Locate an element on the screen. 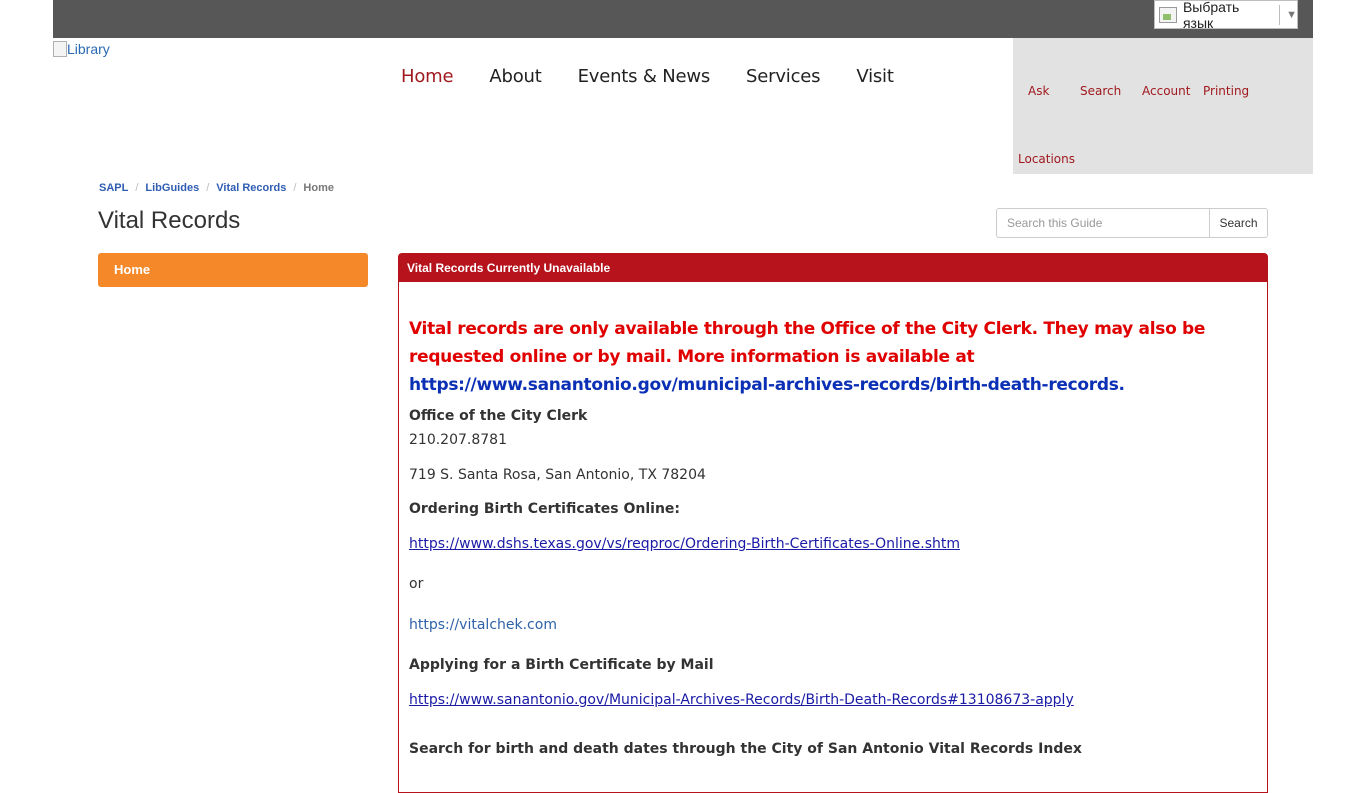  ordering-title: Ordering Birth Certificates Online: is located at coordinates (545, 509).